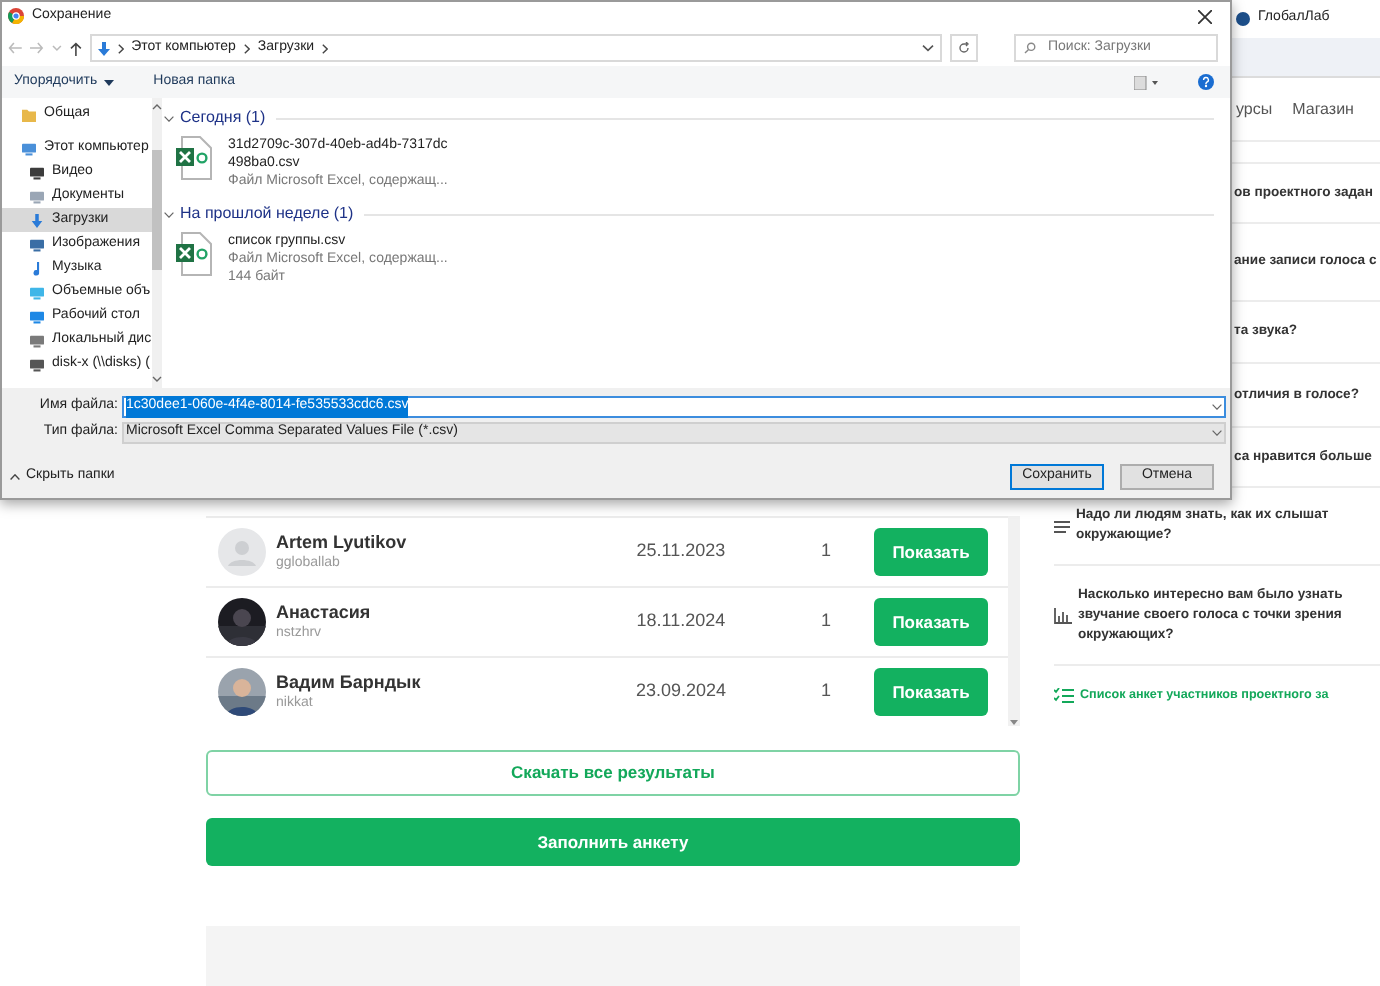 The height and width of the screenshot is (986, 1380). I want to click on avatar-placeholder-icon, so click(242, 552).